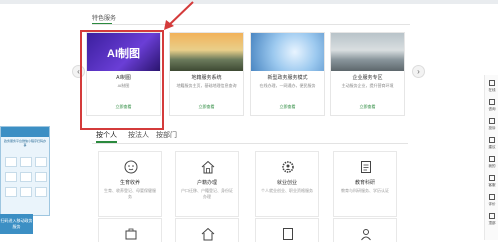 The image size is (498, 242). Describe the element at coordinates (287, 85) in the screenshot. I see `card-desc: 在线办理，一网通办，便民服务` at that location.